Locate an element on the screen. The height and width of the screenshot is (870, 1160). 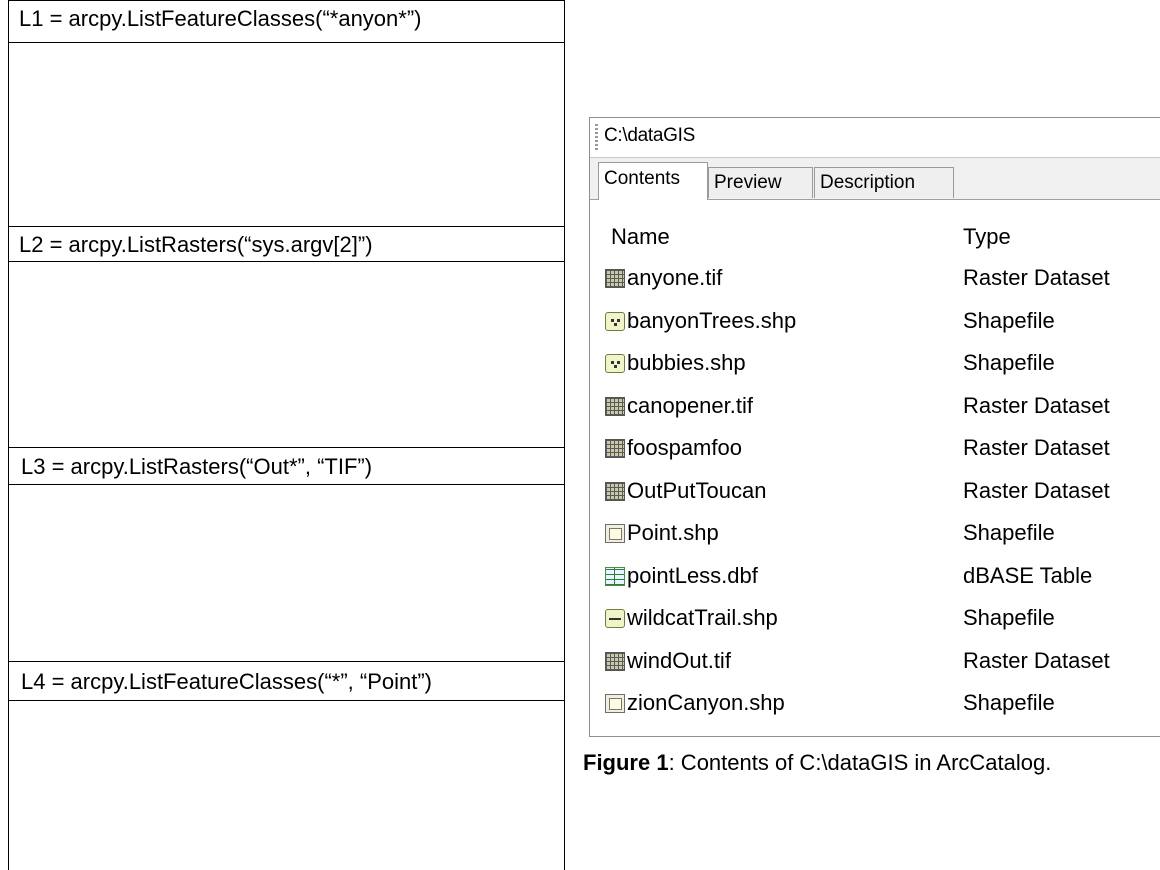
list-item: anyone.tif Raster Dataset is located at coordinates (875, 282).